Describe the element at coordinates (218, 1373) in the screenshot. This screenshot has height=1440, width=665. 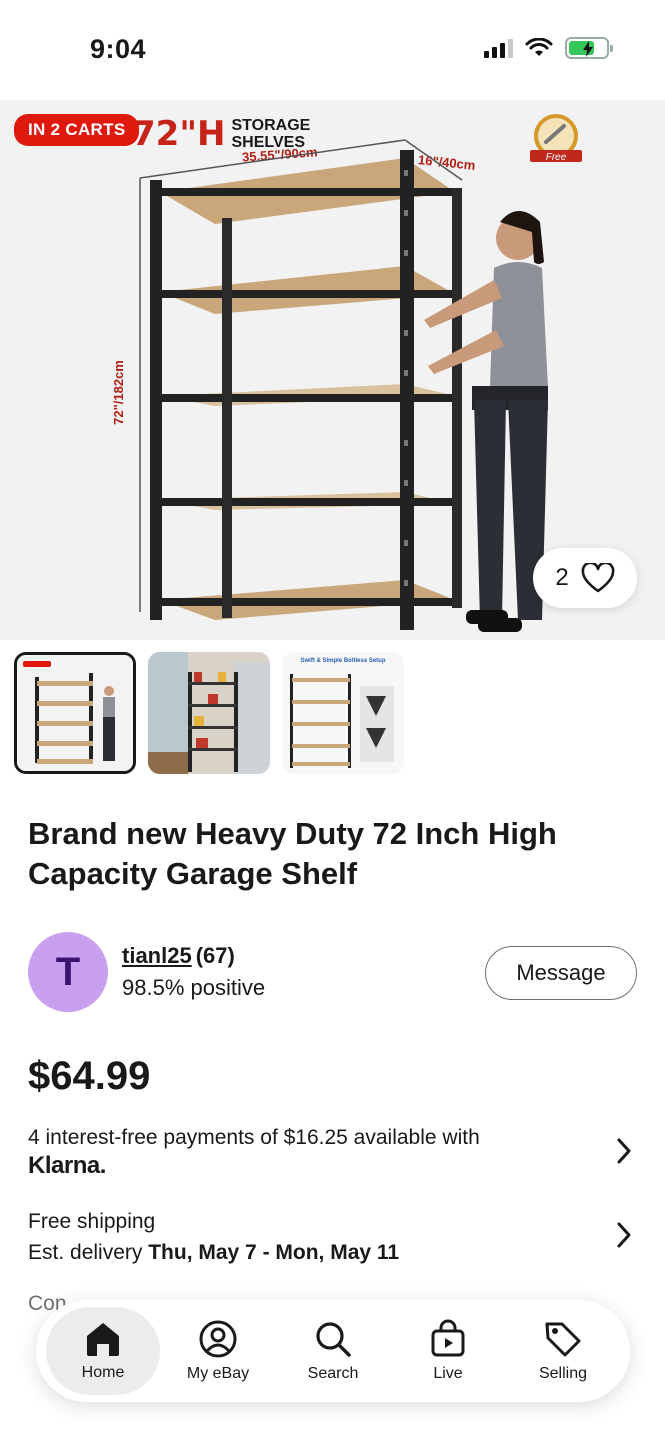
I see `nav-my-ebay-label: My eBay` at that location.